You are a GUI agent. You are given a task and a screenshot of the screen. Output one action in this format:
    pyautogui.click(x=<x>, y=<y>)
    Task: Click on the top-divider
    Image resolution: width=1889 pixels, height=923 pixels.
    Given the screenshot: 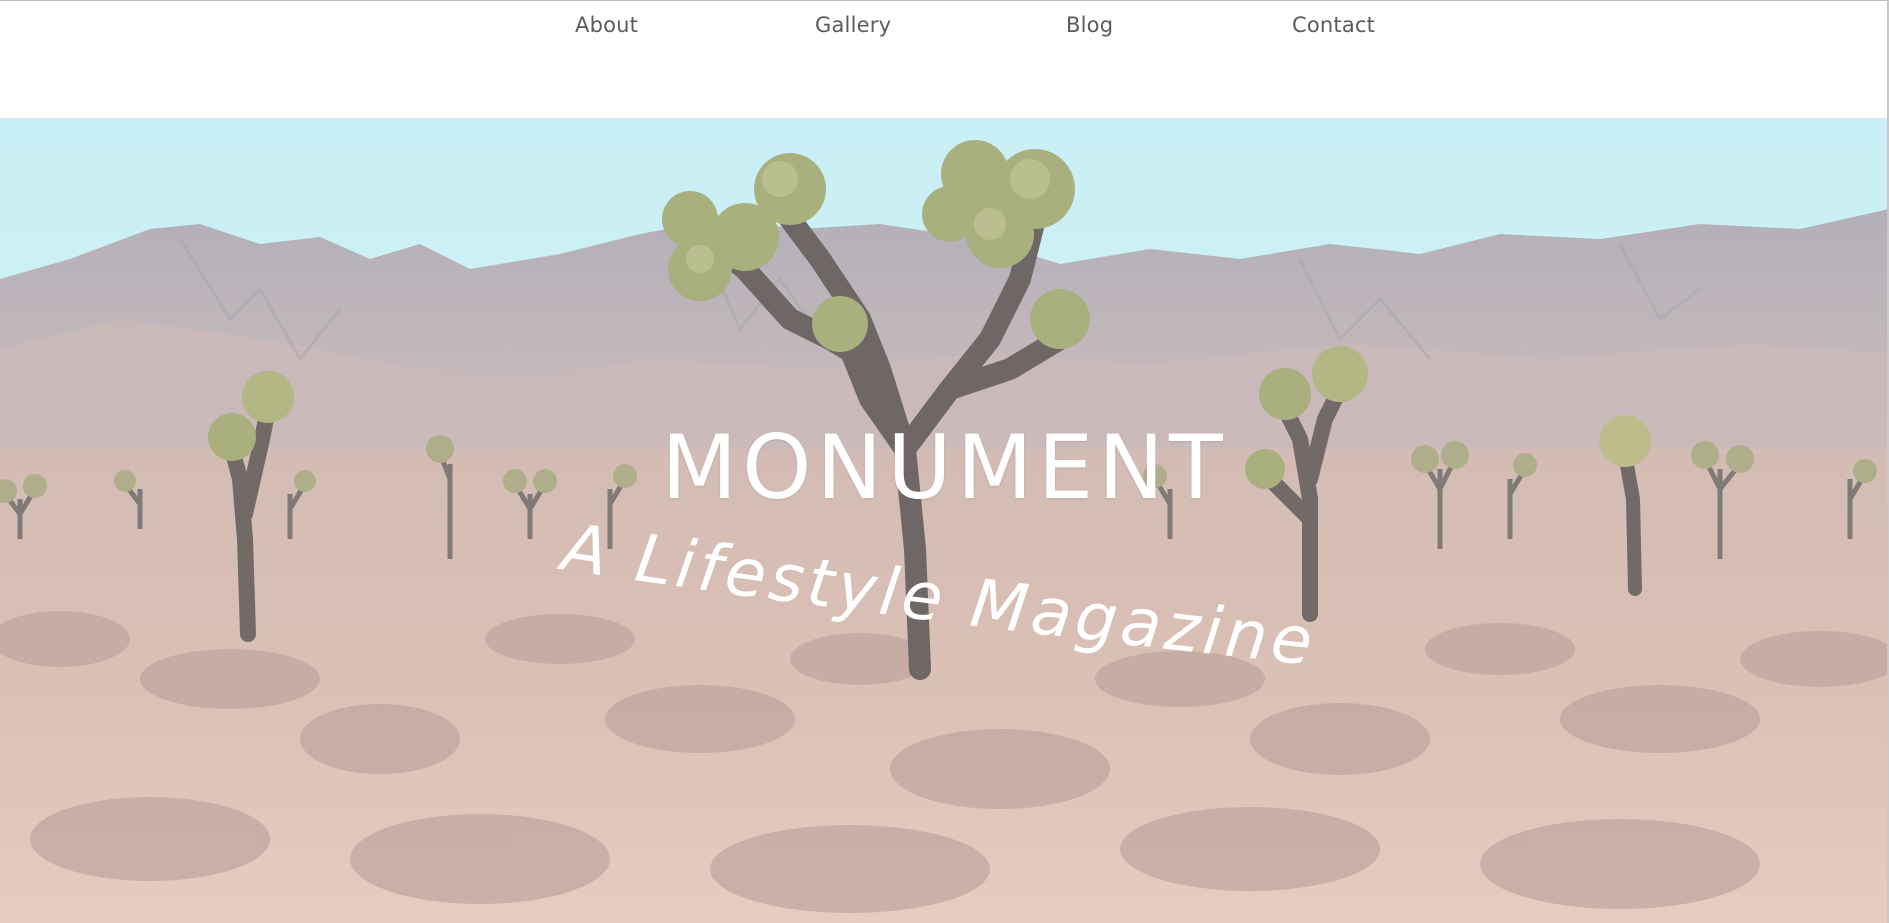 What is the action you would take?
    pyautogui.click(x=944, y=0)
    